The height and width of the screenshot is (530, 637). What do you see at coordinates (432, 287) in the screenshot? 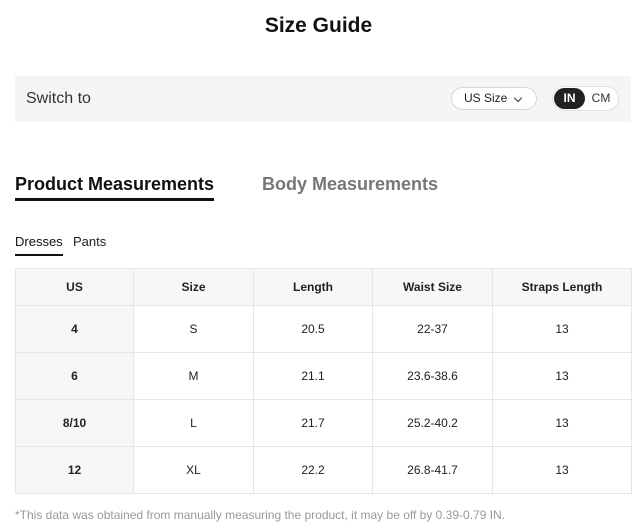
I see `column-header-waist-size: Waist Size` at bounding box center [432, 287].